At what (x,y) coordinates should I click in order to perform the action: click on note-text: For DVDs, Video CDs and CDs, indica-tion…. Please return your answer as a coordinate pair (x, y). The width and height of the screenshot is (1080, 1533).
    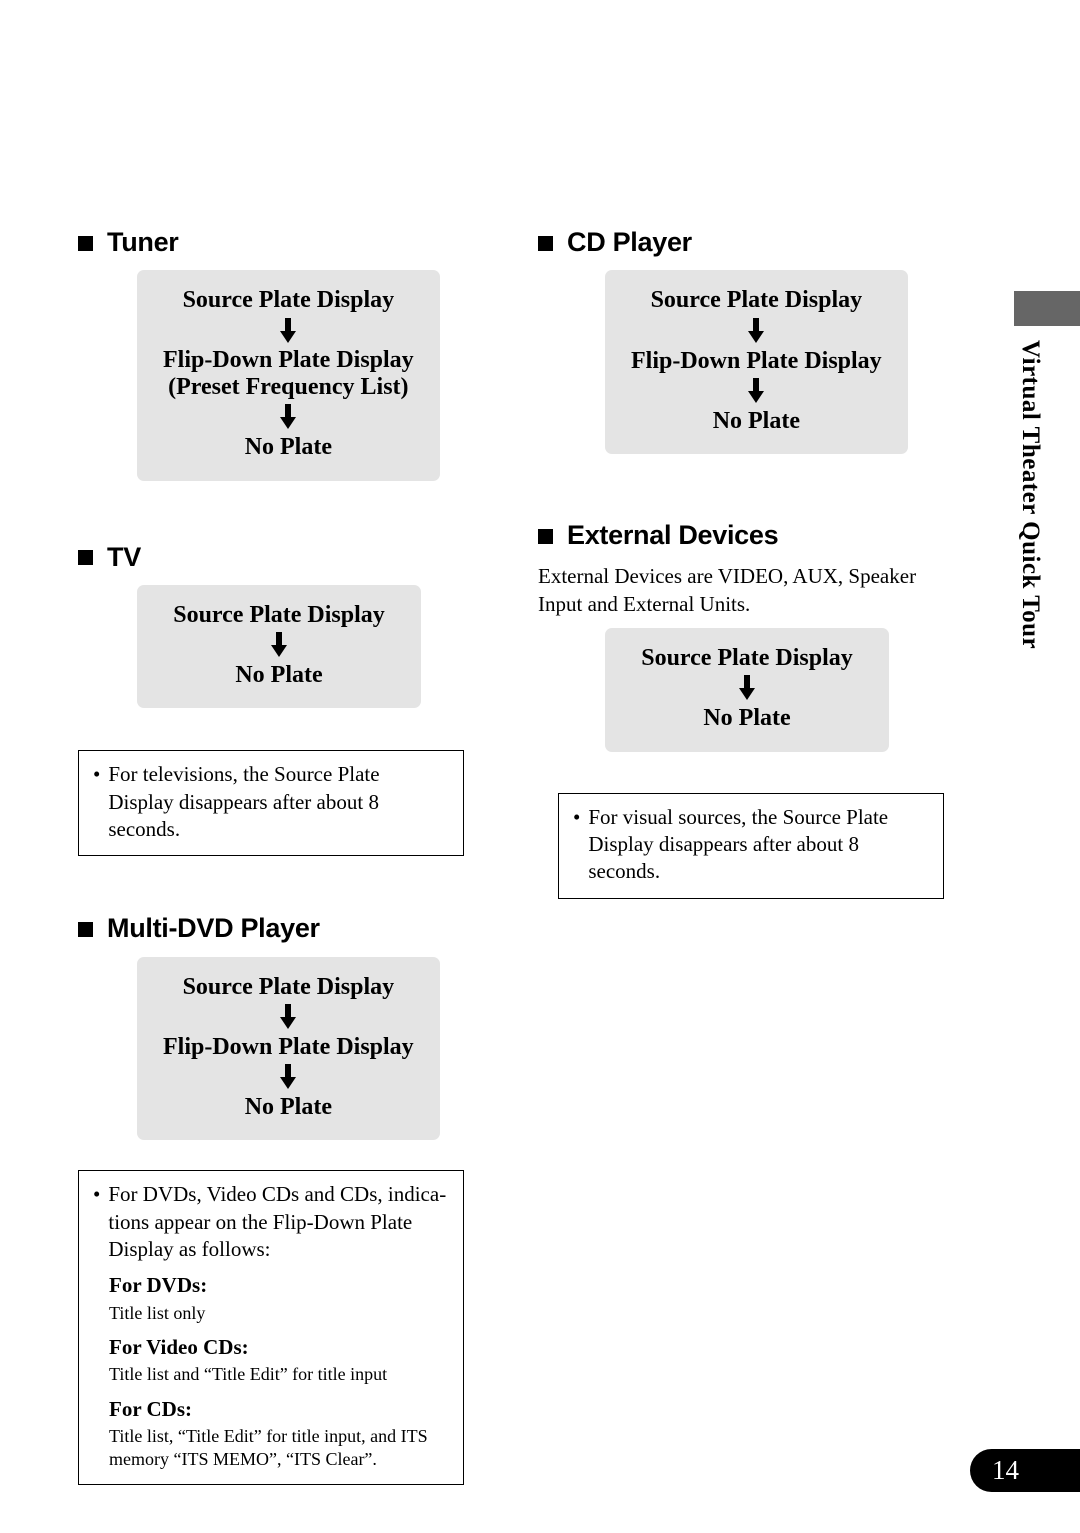
    Looking at the image, I should click on (277, 1222).